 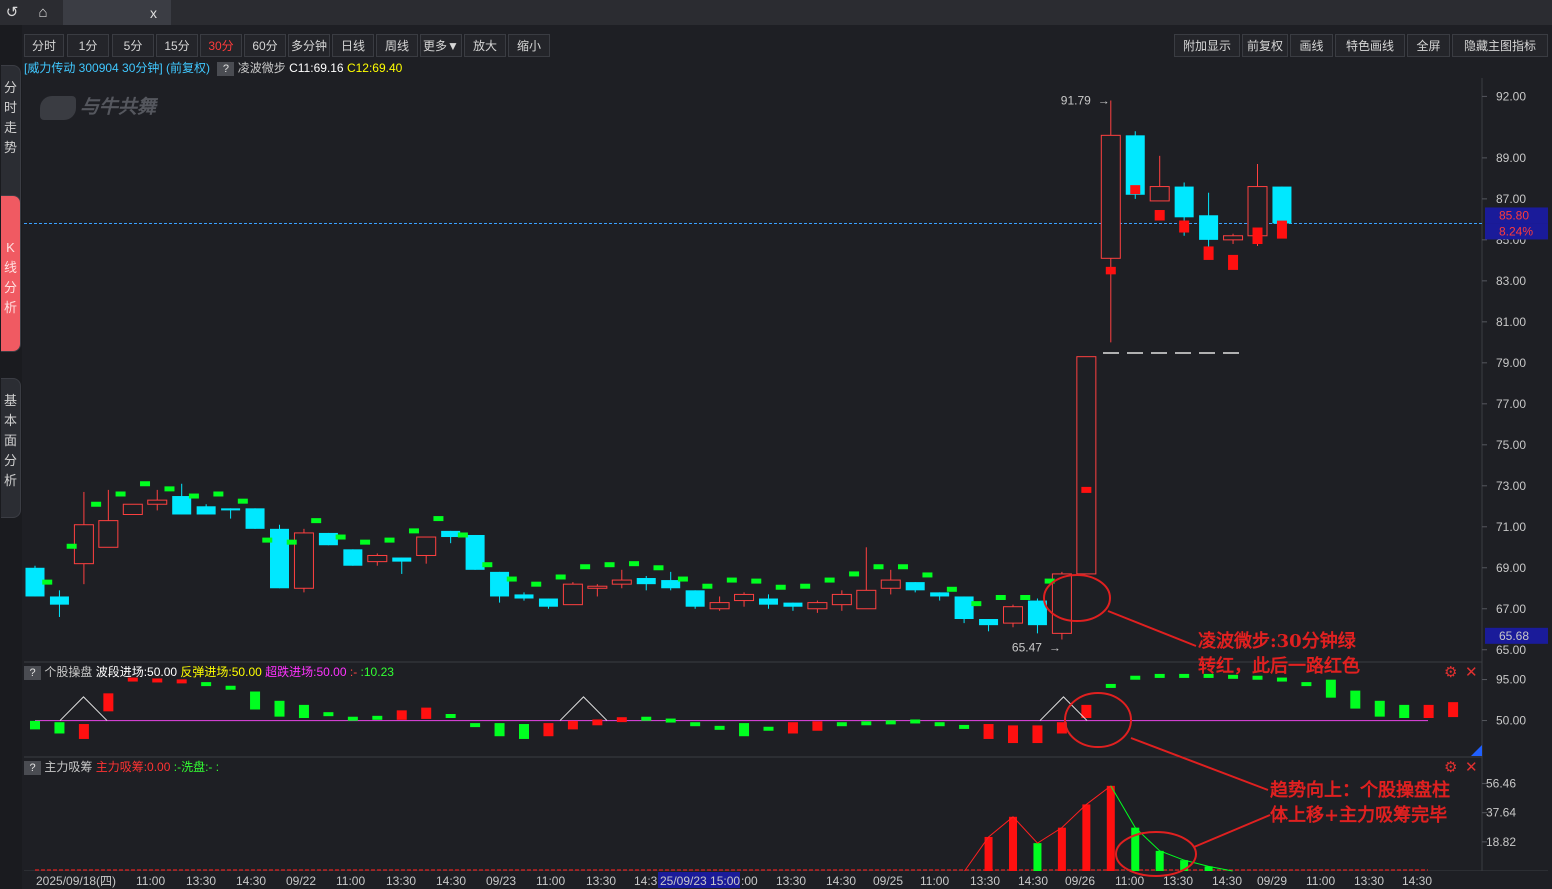 What do you see at coordinates (68, 767) in the screenshot?
I see `indicator2-name: 主力吸筹` at bounding box center [68, 767].